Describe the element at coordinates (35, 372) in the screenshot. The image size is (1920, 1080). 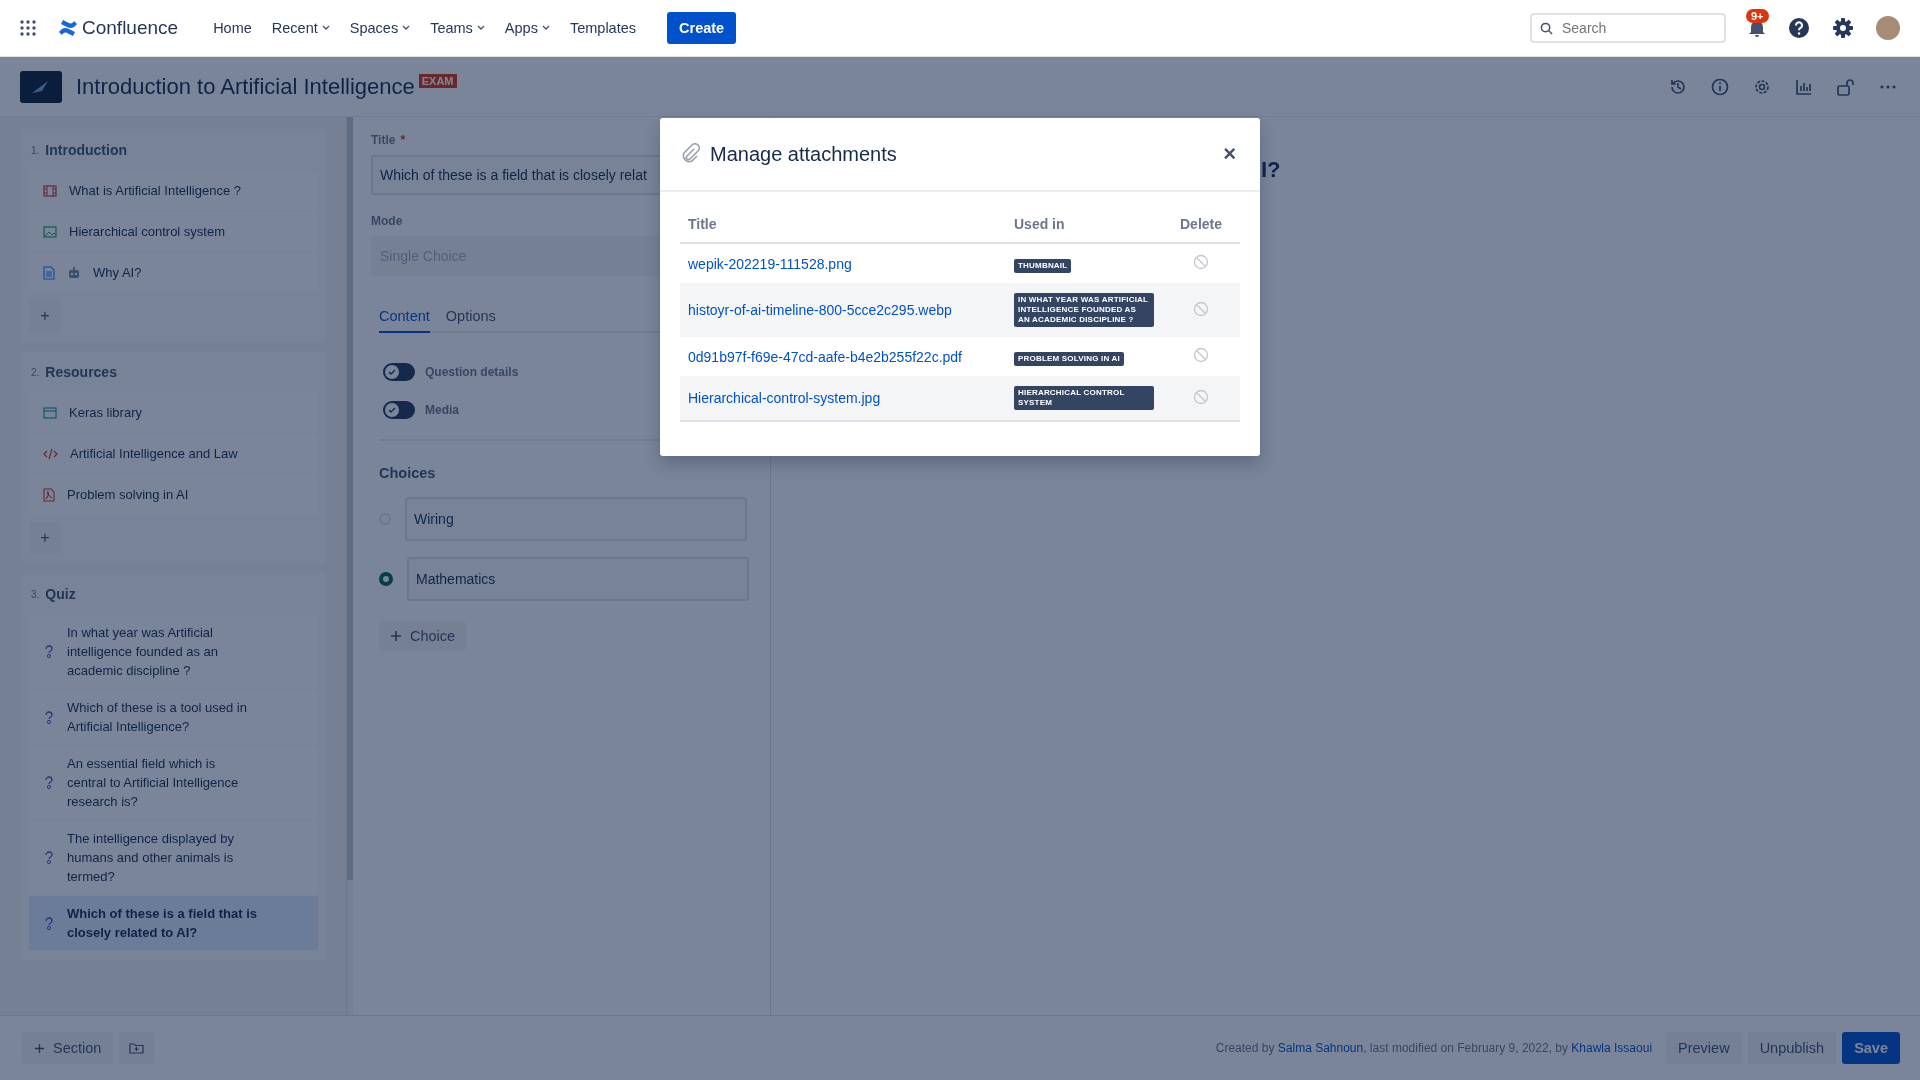
I see `section-number: 2.` at that location.